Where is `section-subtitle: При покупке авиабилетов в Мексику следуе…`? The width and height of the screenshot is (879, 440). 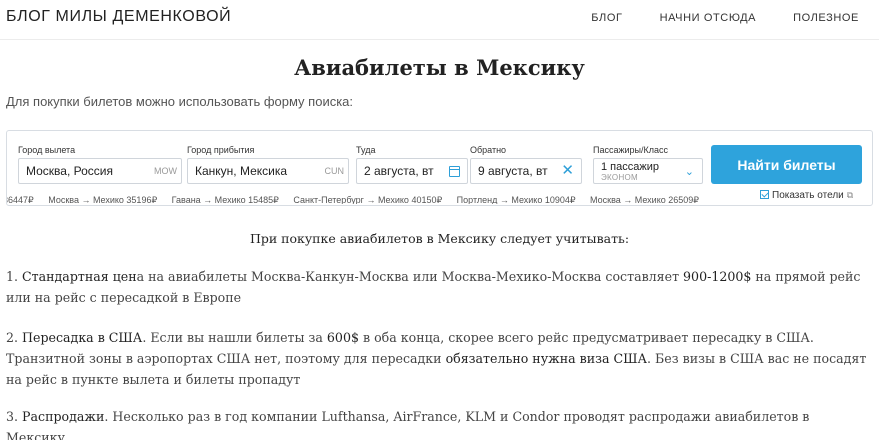 section-subtitle: При покупке авиабилетов в Мексику следуе… is located at coordinates (439, 238).